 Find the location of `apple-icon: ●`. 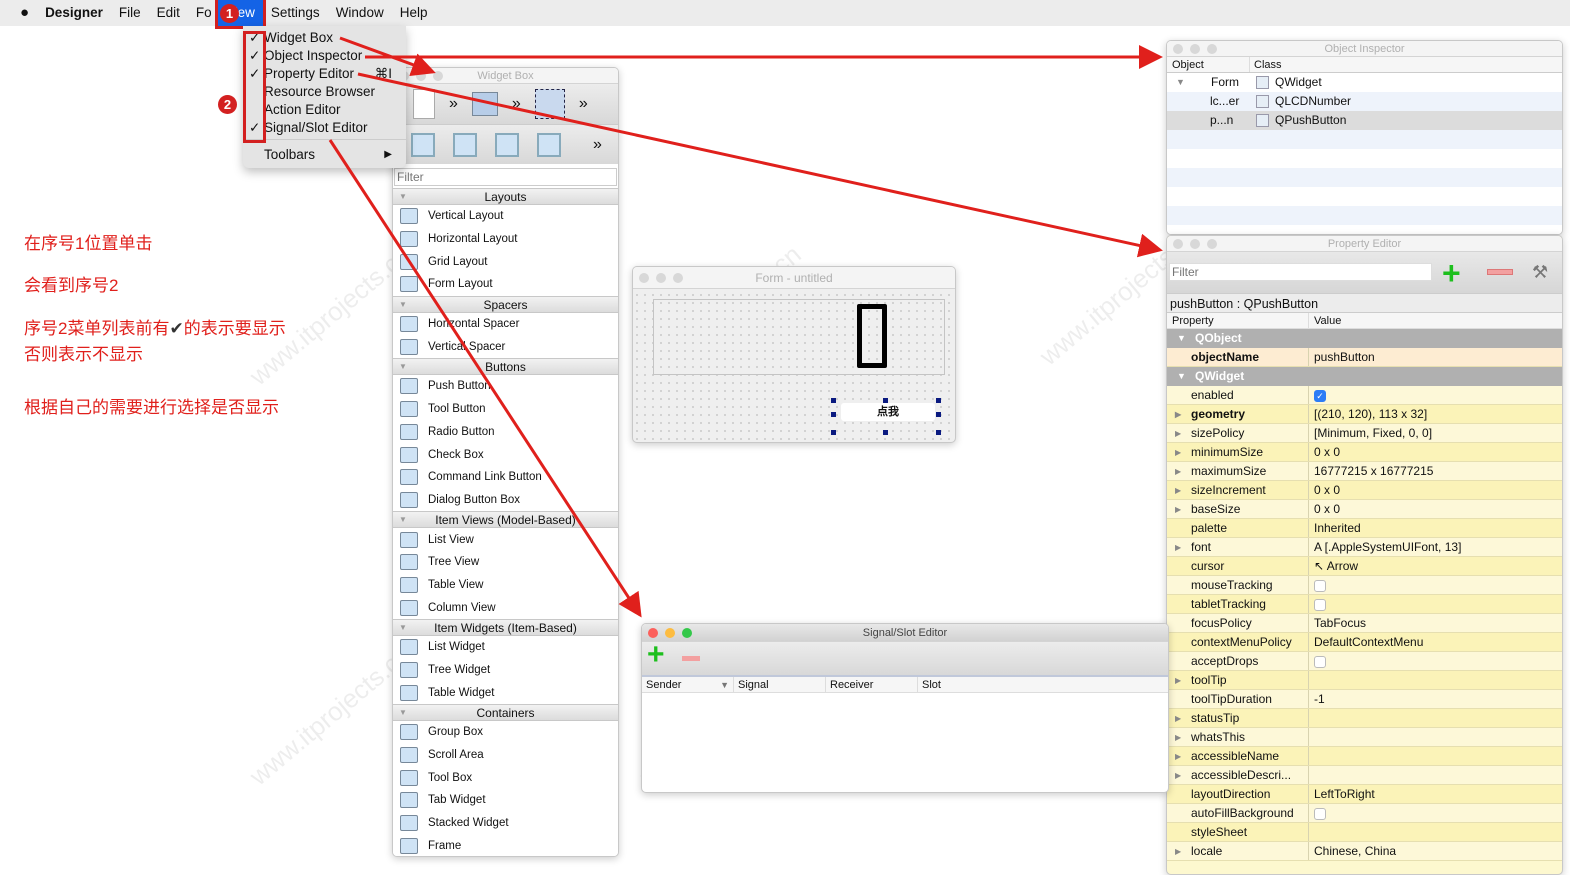

apple-icon: ● is located at coordinates (24, 13).